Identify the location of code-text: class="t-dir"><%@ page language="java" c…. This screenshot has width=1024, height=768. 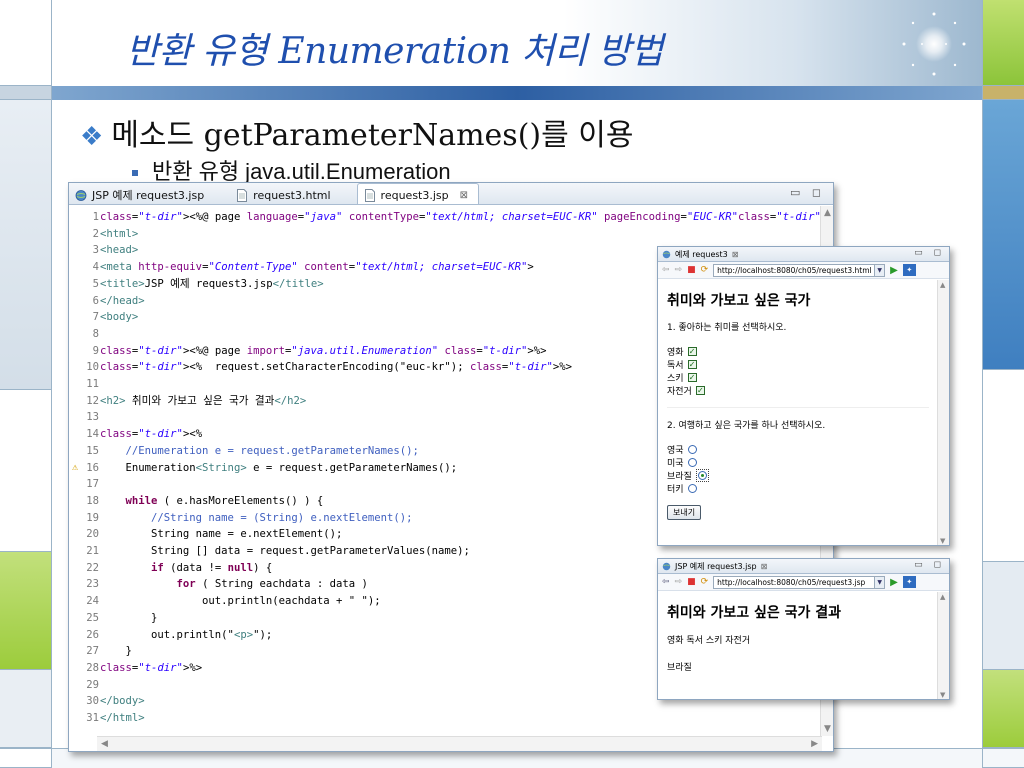
(460, 217).